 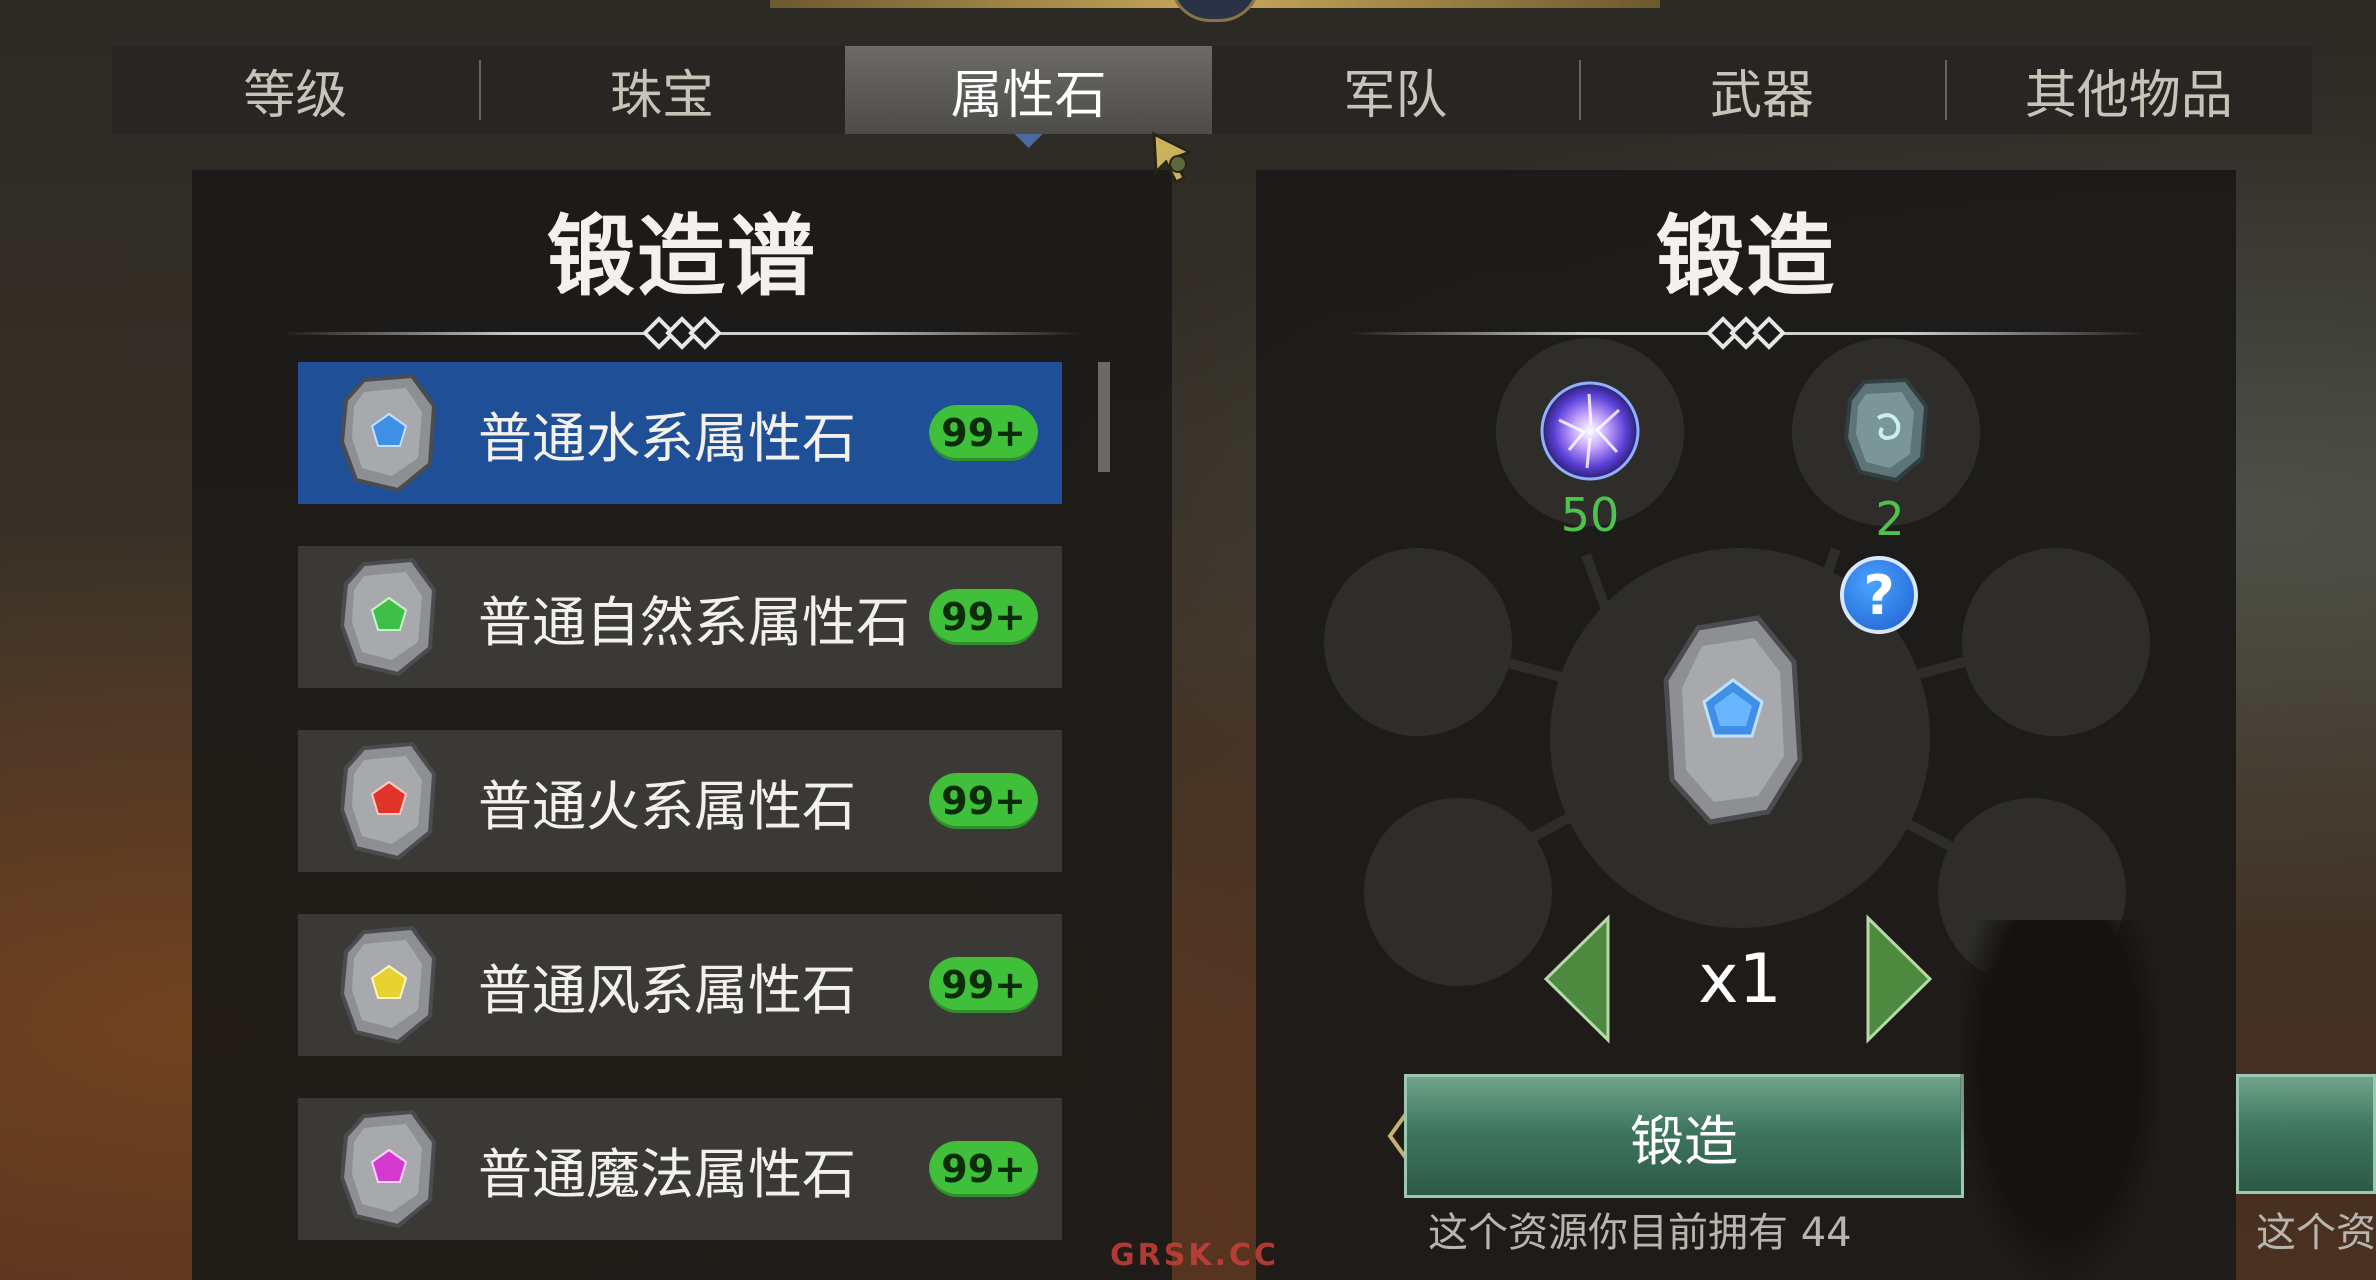 I want to click on tab-label: 其他物品, so click(x=2128, y=95).